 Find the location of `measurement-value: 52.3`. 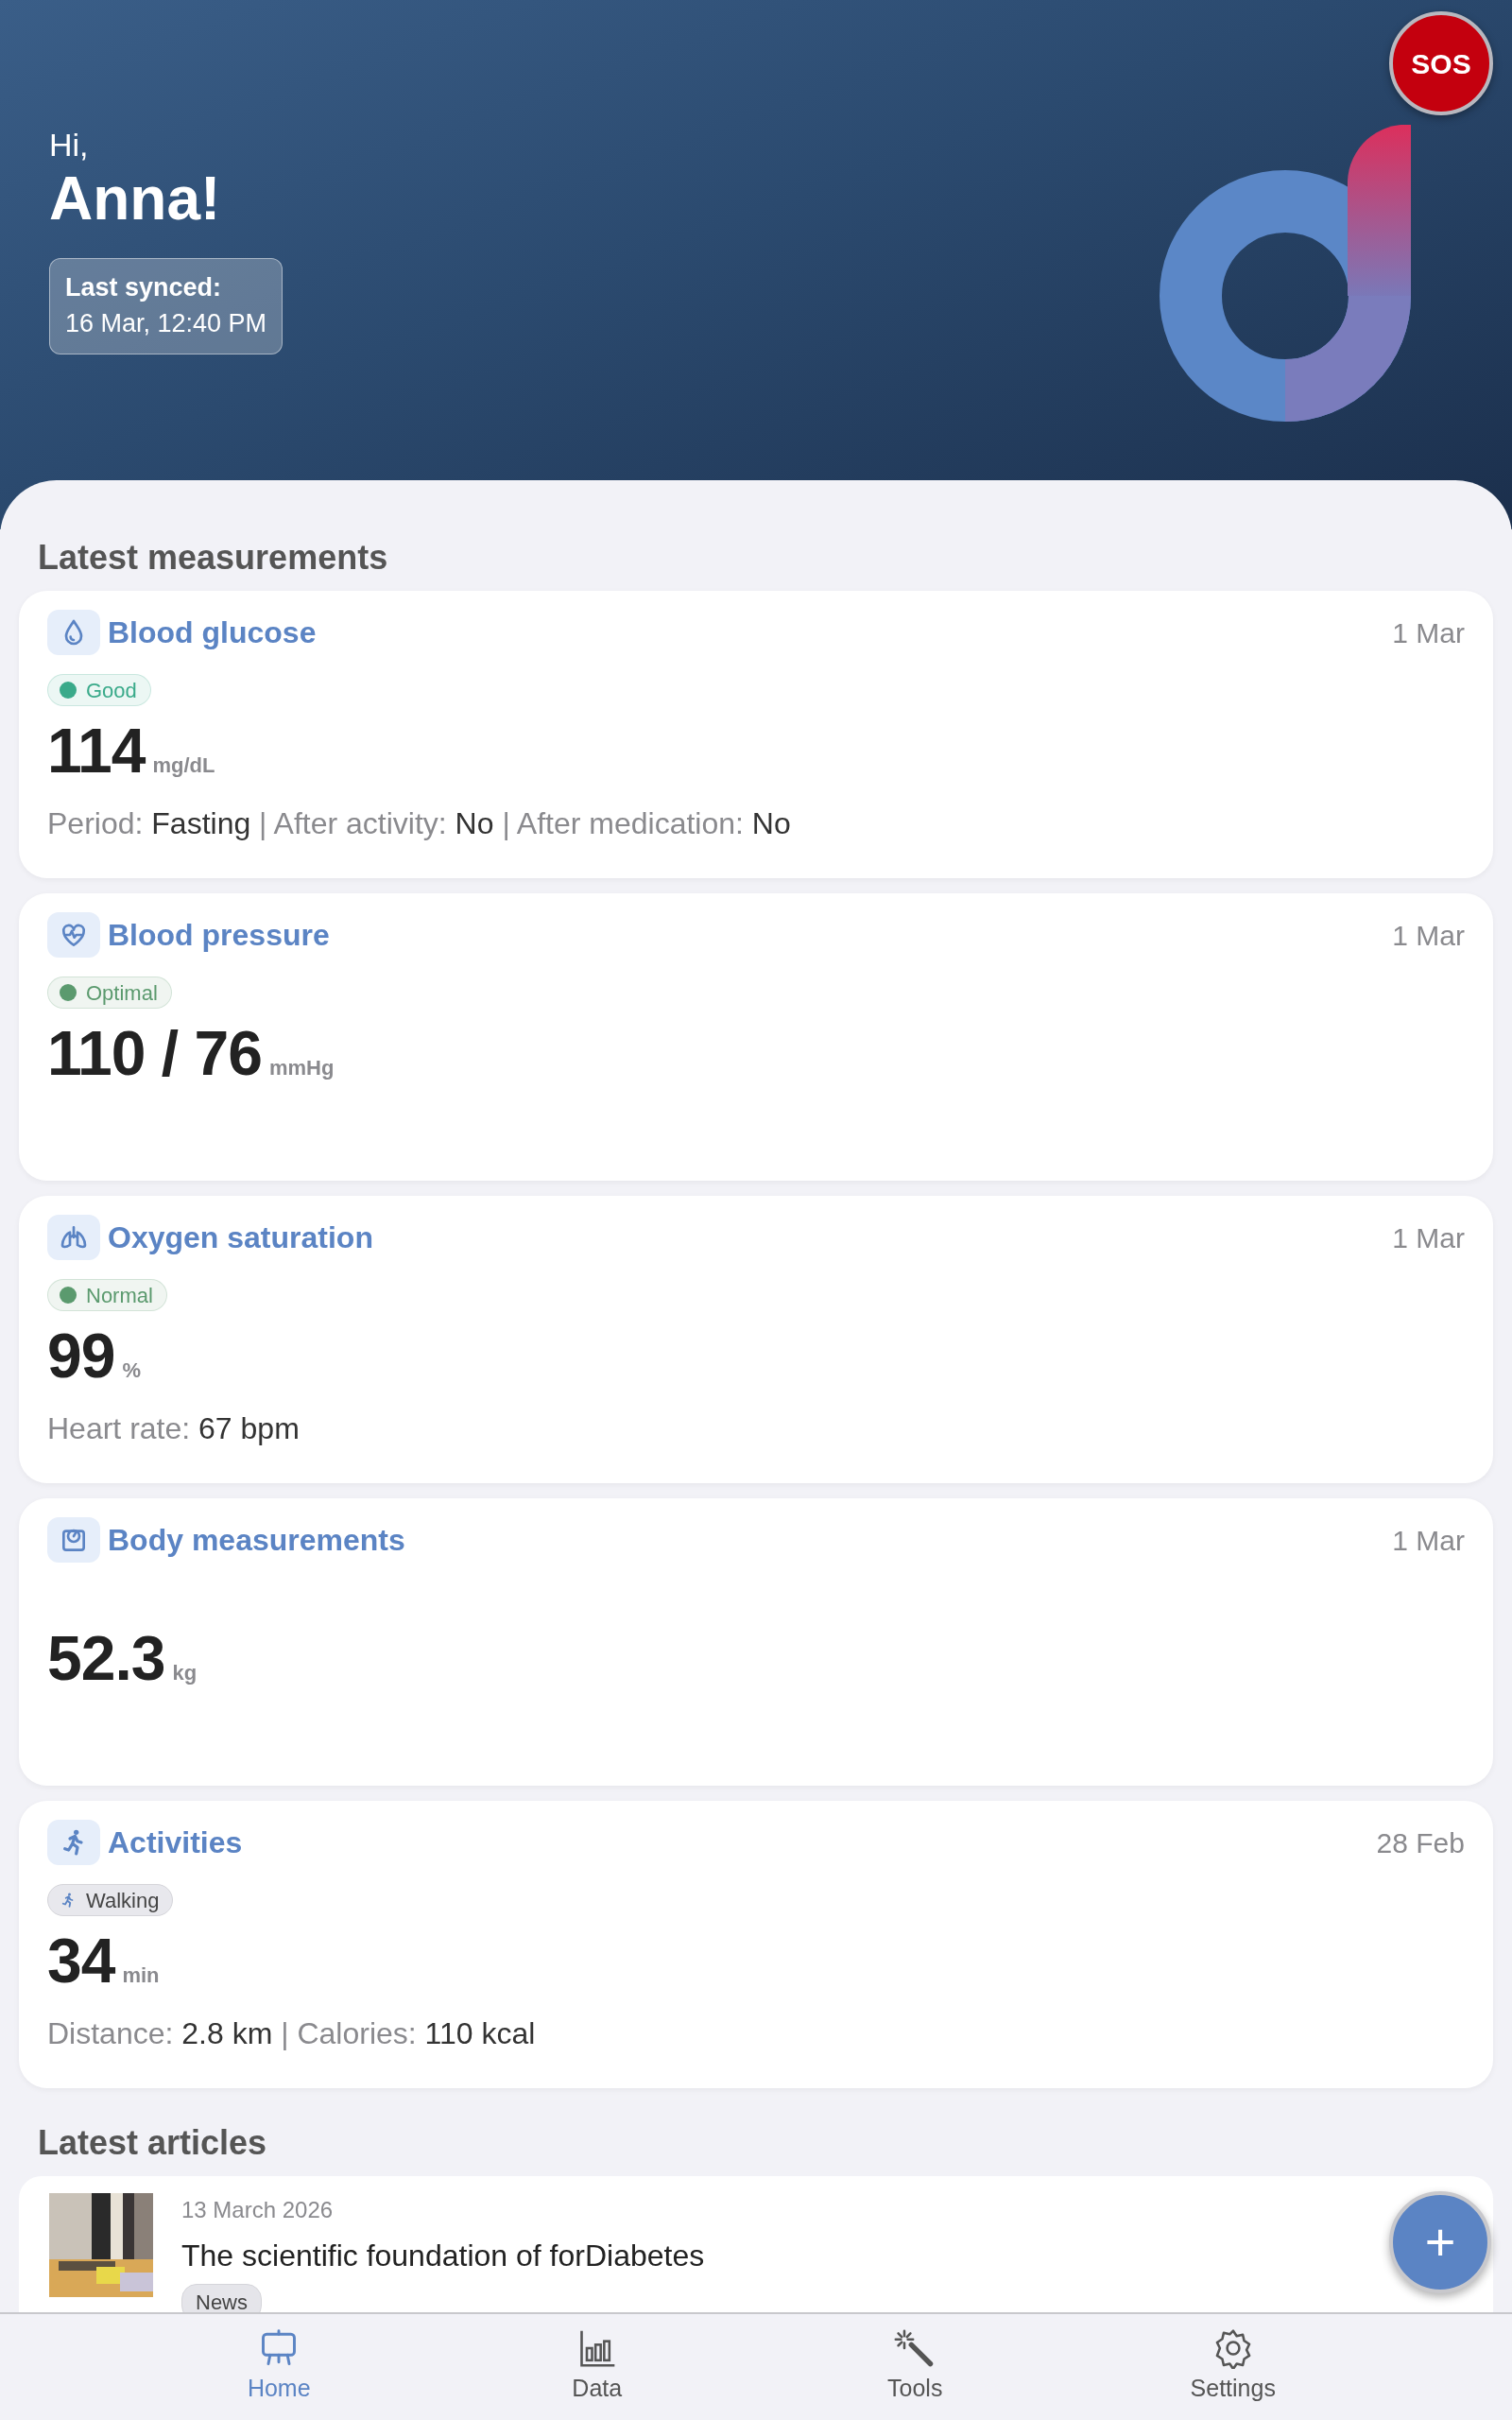

measurement-value: 52.3 is located at coordinates (106, 1658).